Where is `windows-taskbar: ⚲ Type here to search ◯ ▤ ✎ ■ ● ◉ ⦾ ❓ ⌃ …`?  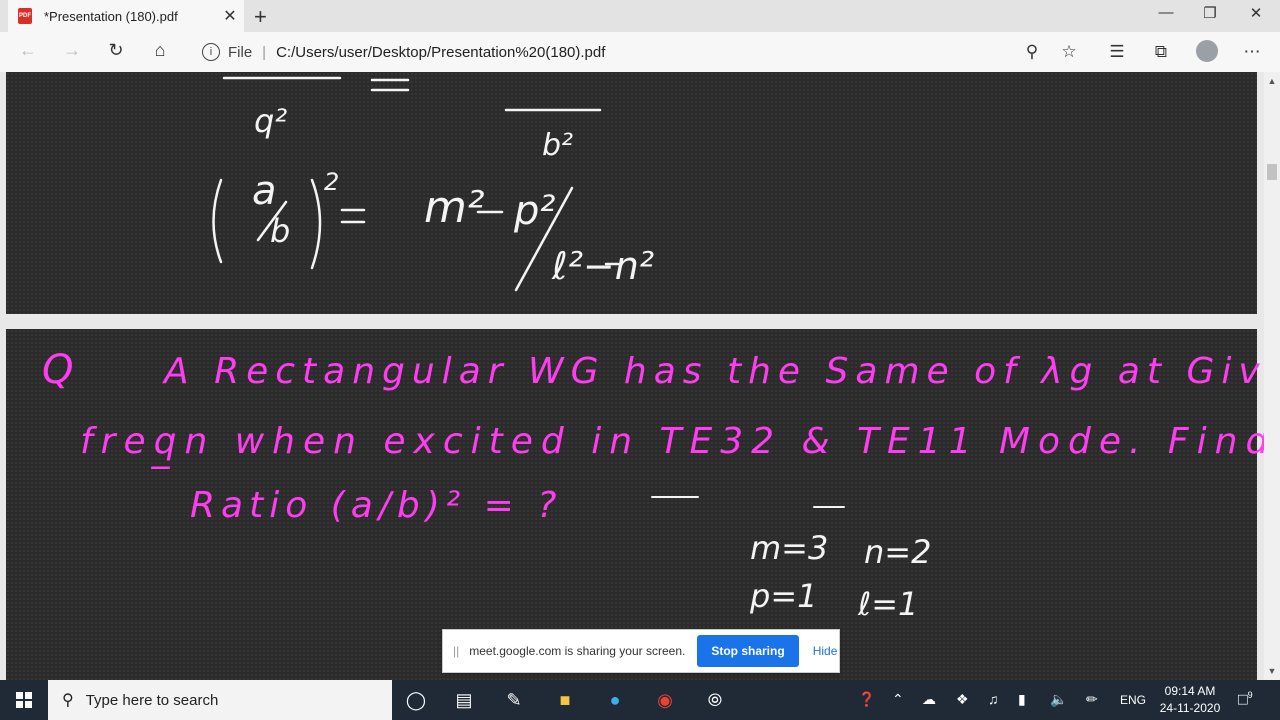 windows-taskbar: ⚲ Type here to search ◯ ▤ ✎ ■ ● ◉ ⦾ ❓ ⌃ … is located at coordinates (640, 700).